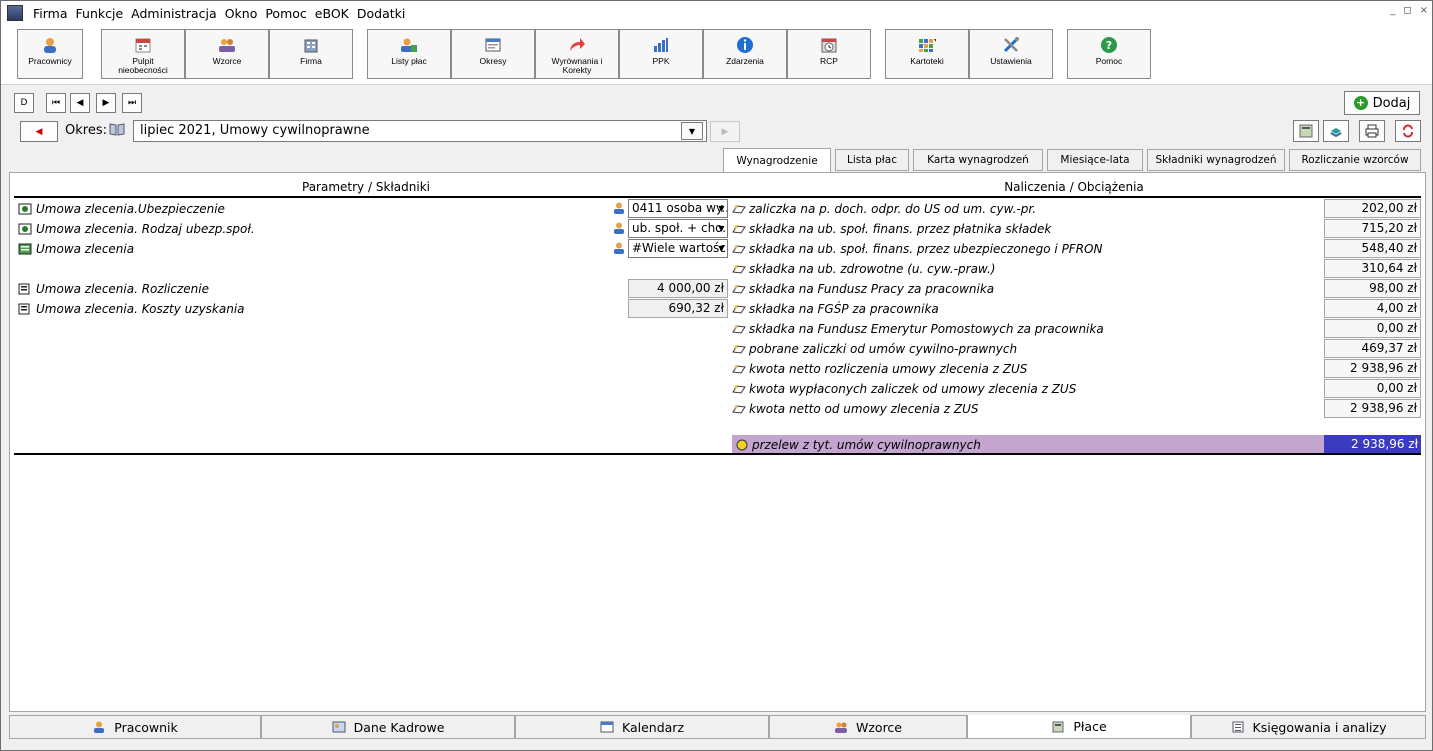  I want to click on tab-dane-kadrowe: Dane Kadrowe, so click(388, 727).